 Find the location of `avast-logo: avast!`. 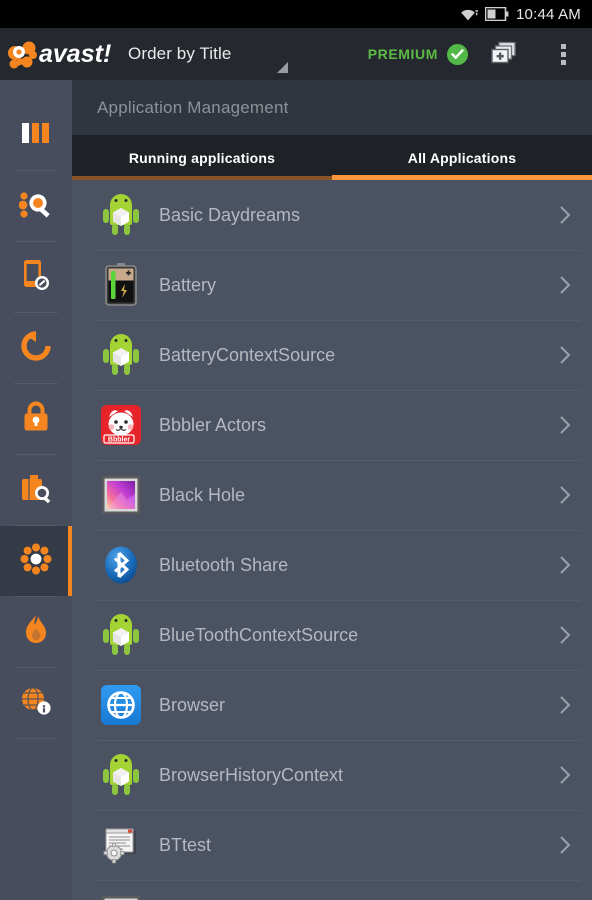

avast-logo: avast! is located at coordinates (59, 54).